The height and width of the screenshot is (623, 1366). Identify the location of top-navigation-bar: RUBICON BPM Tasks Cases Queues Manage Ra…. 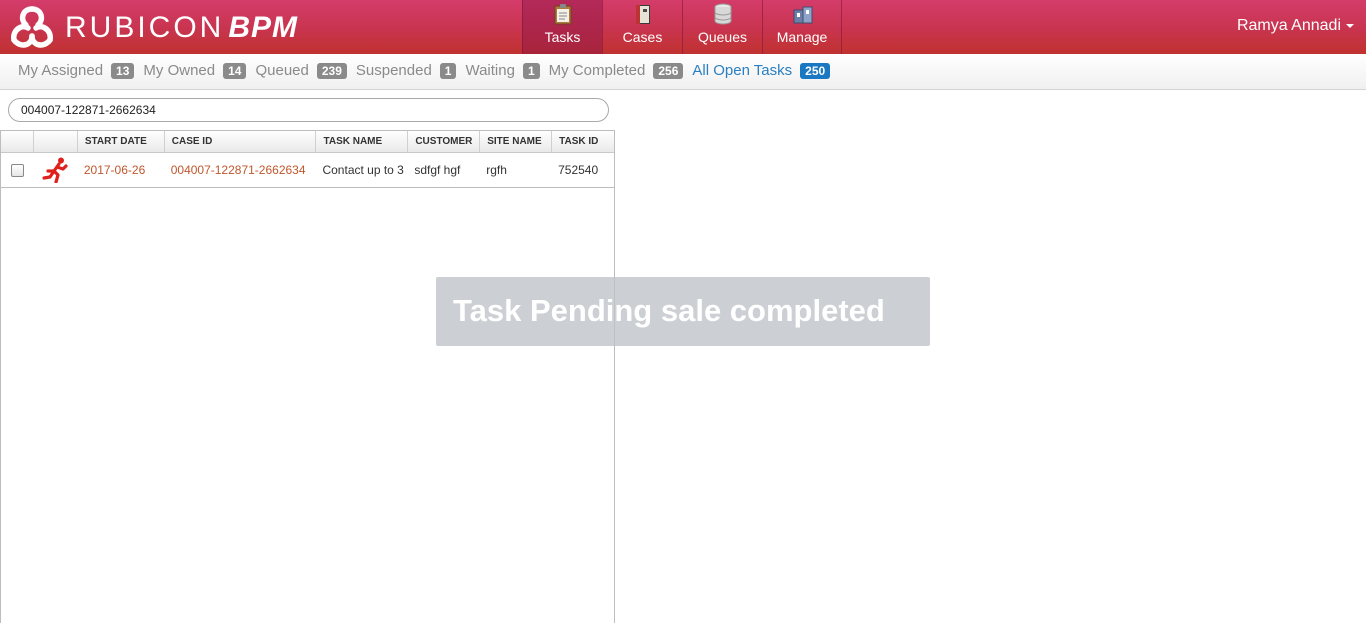
(683, 27).